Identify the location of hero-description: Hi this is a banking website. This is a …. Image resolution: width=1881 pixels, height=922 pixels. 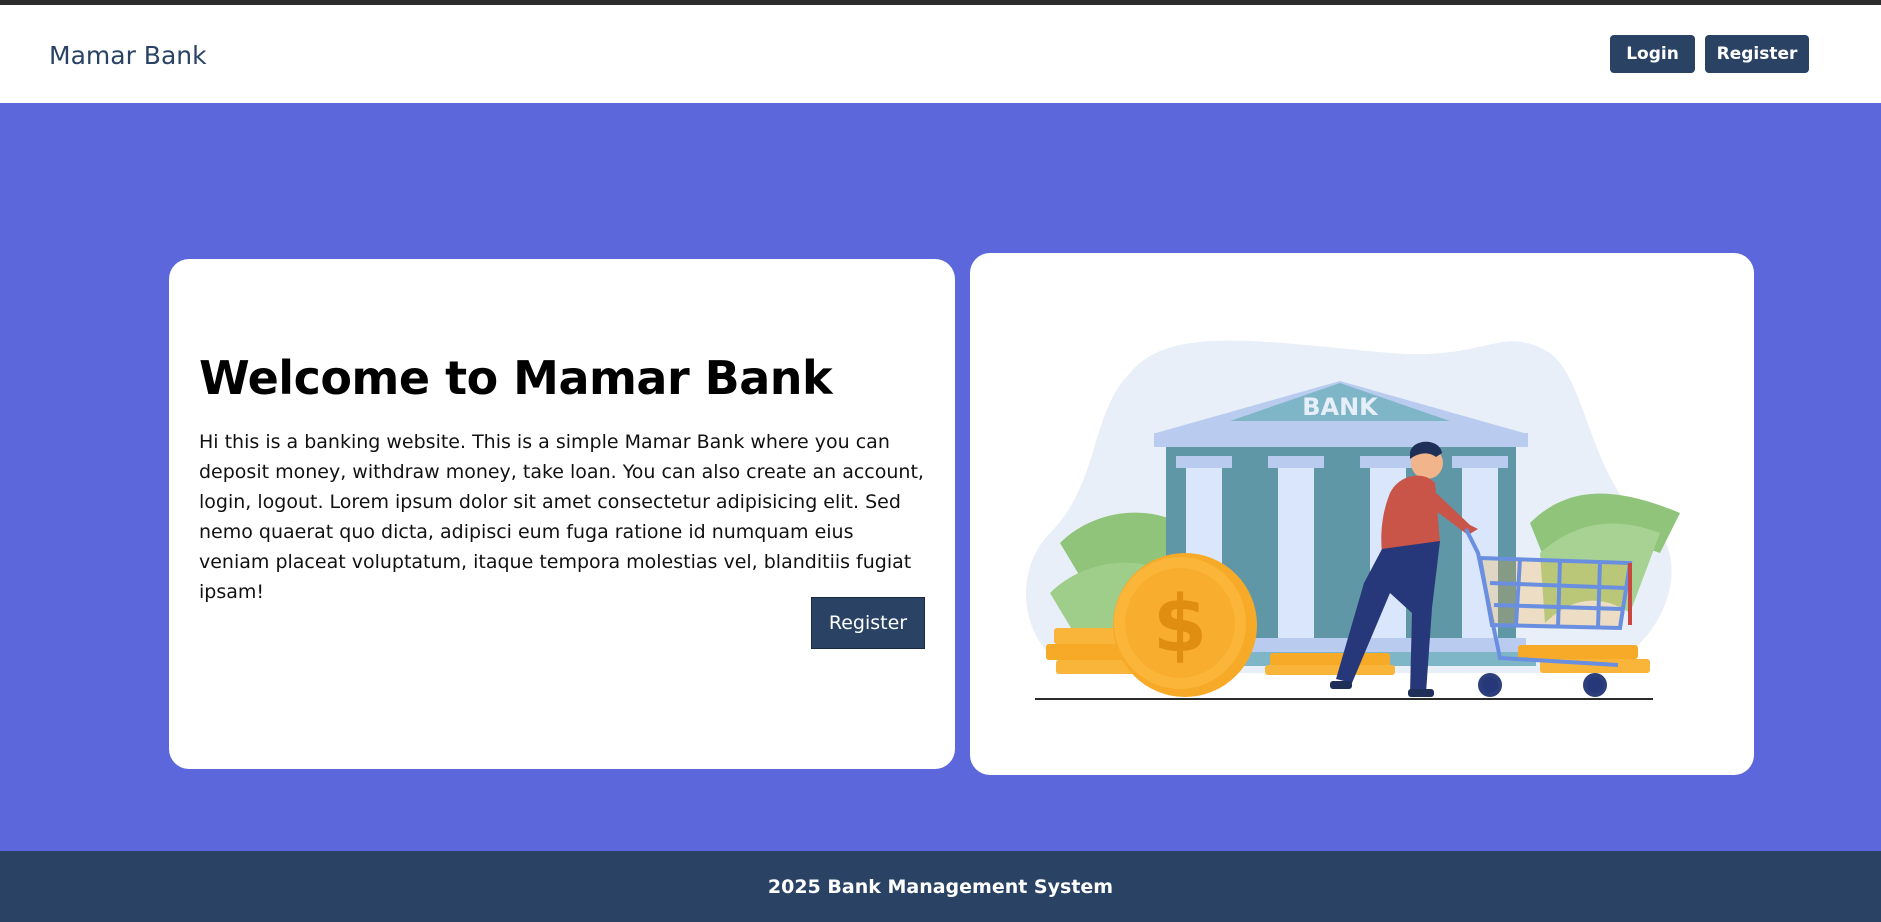
(561, 517).